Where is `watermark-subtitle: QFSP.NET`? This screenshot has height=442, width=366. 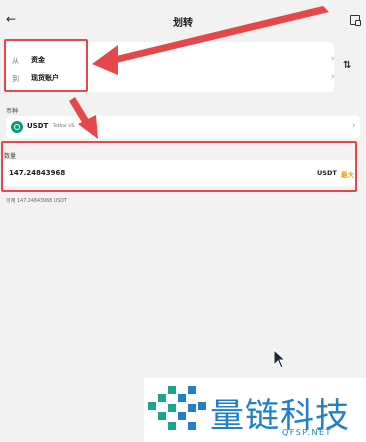 watermark-subtitle: QFSP.NET is located at coordinates (307, 432).